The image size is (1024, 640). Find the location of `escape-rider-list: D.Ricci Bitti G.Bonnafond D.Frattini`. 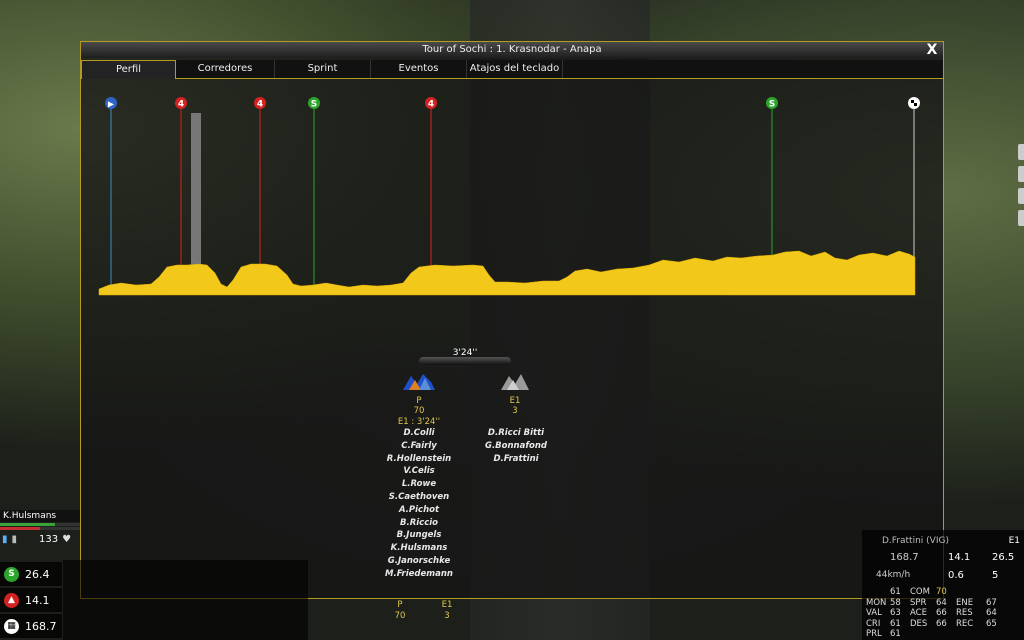

escape-rider-list: D.Ricci Bitti G.Bonnafond D.Frattini is located at coordinates (516, 446).